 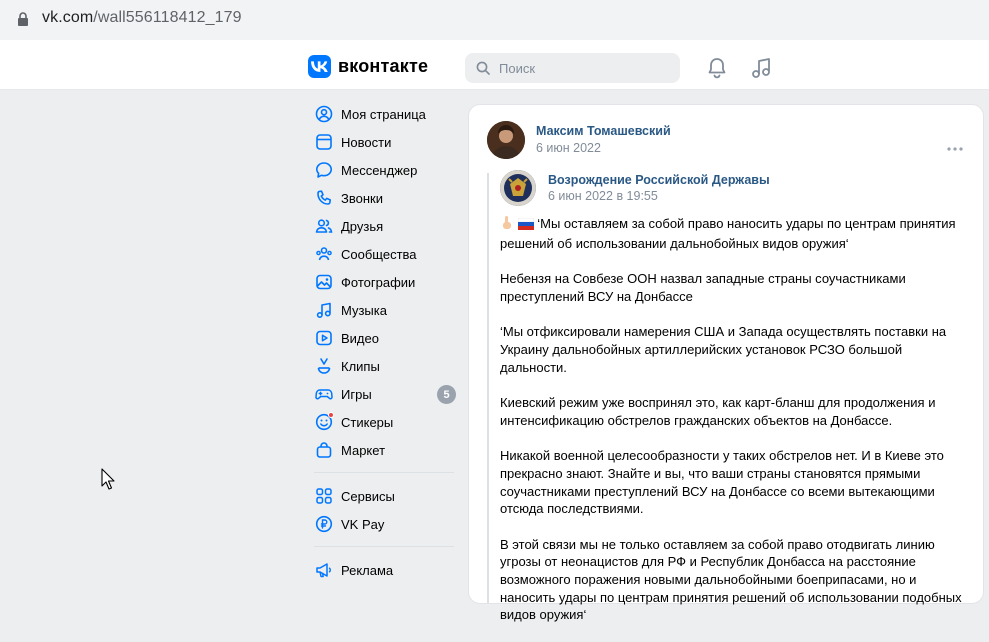 What do you see at coordinates (319, 66) in the screenshot?
I see `vk-logo-icon` at bounding box center [319, 66].